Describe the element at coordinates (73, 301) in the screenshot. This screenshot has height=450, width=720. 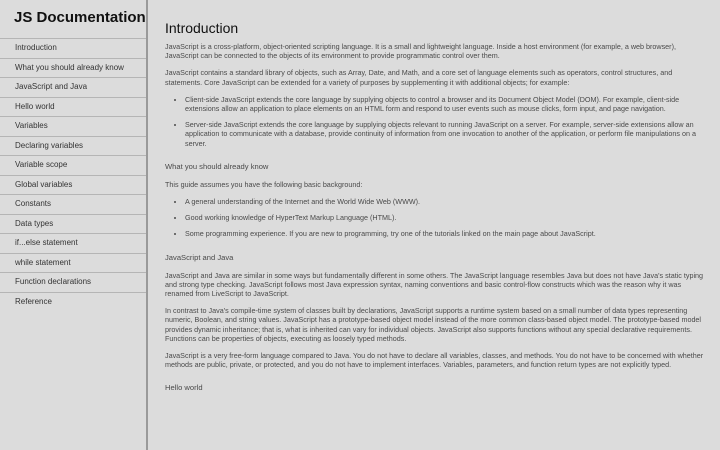
I see `nav-link-reference: Reference` at that location.